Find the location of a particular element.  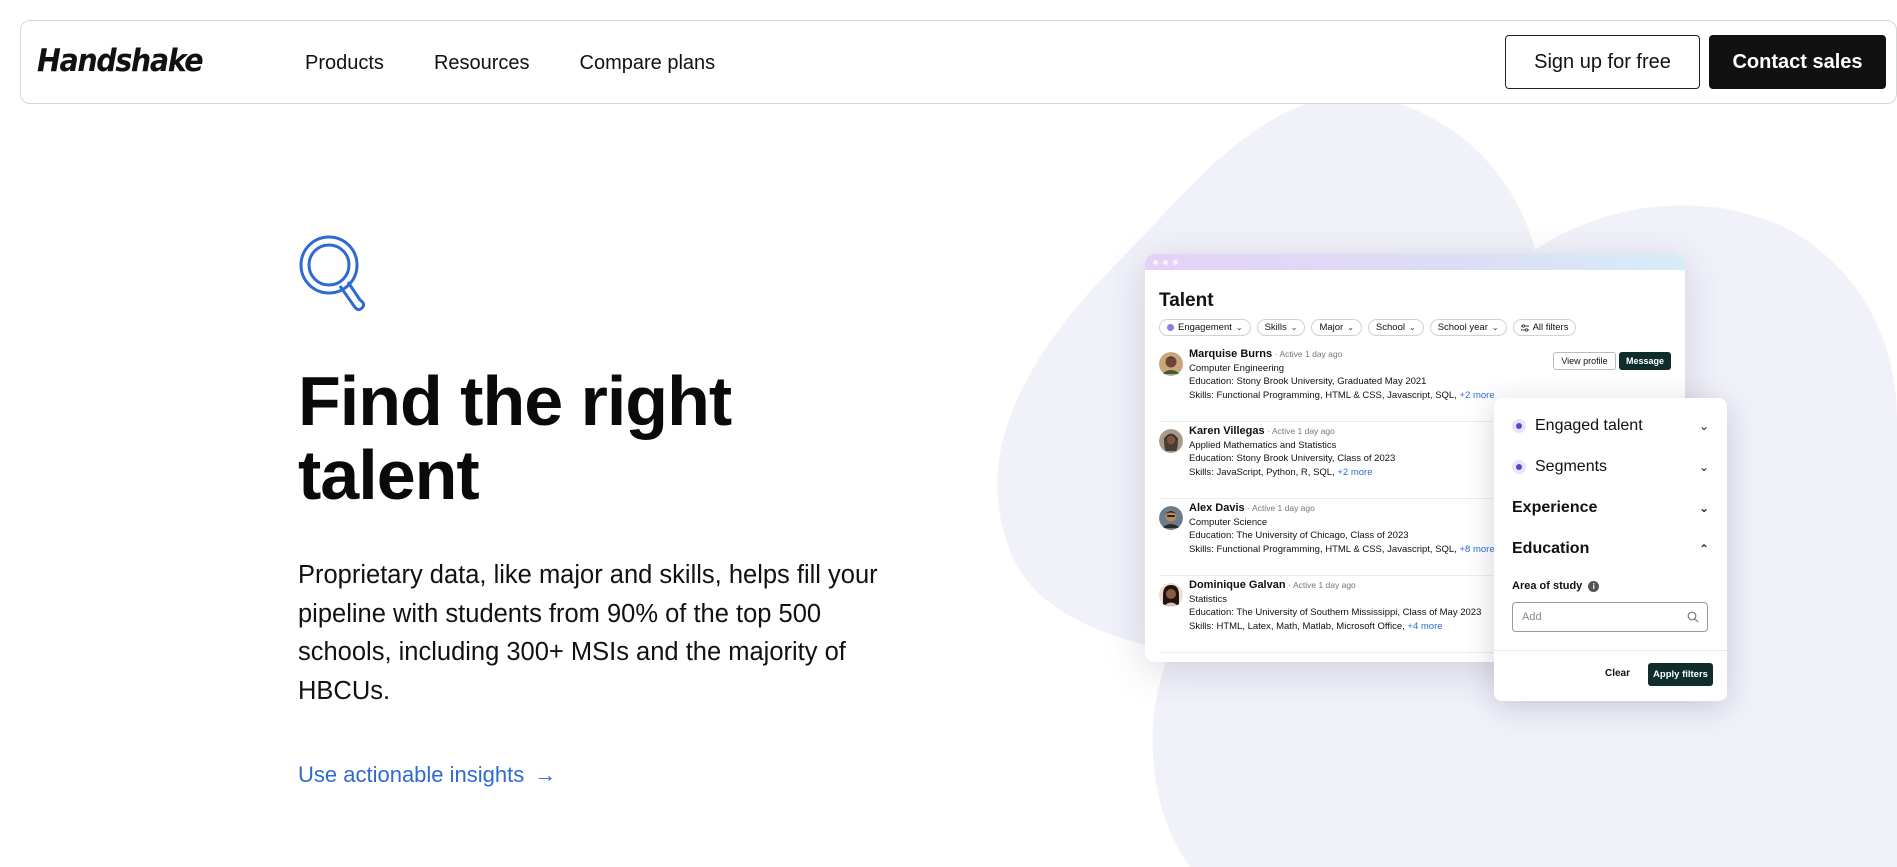

message-button: Message is located at coordinates (1645, 361).